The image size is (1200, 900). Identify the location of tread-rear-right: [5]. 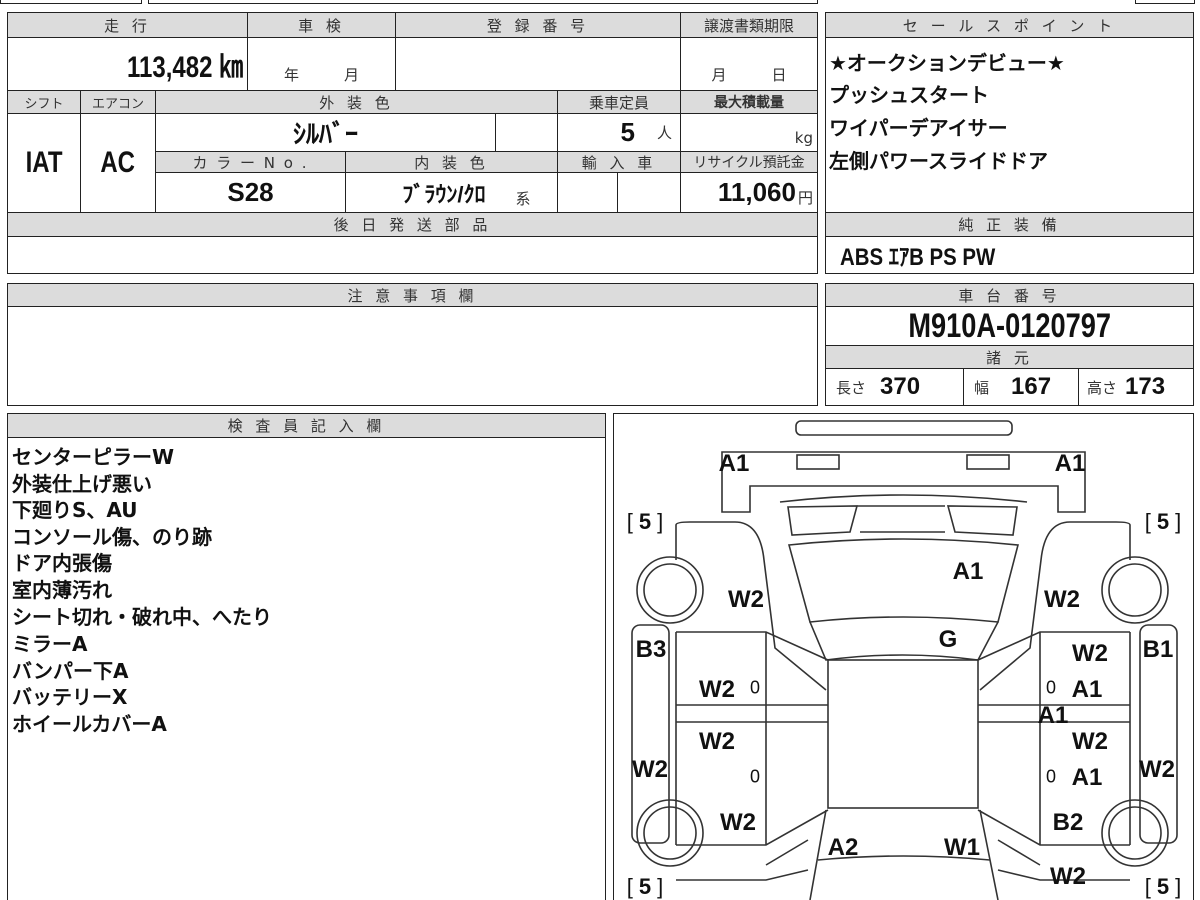
(1163, 521).